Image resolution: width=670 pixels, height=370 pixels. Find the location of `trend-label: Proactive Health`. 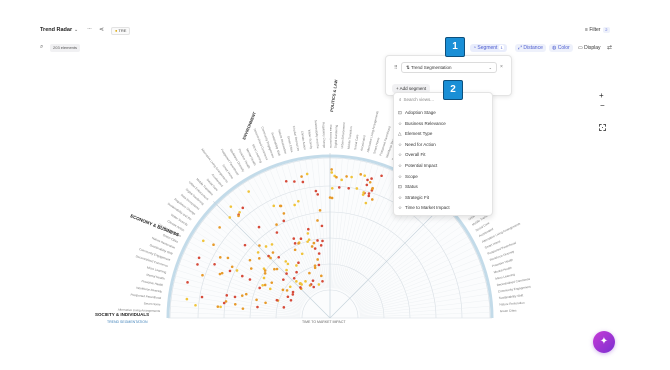

trend-label: Proactive Health is located at coordinates (244, 159).